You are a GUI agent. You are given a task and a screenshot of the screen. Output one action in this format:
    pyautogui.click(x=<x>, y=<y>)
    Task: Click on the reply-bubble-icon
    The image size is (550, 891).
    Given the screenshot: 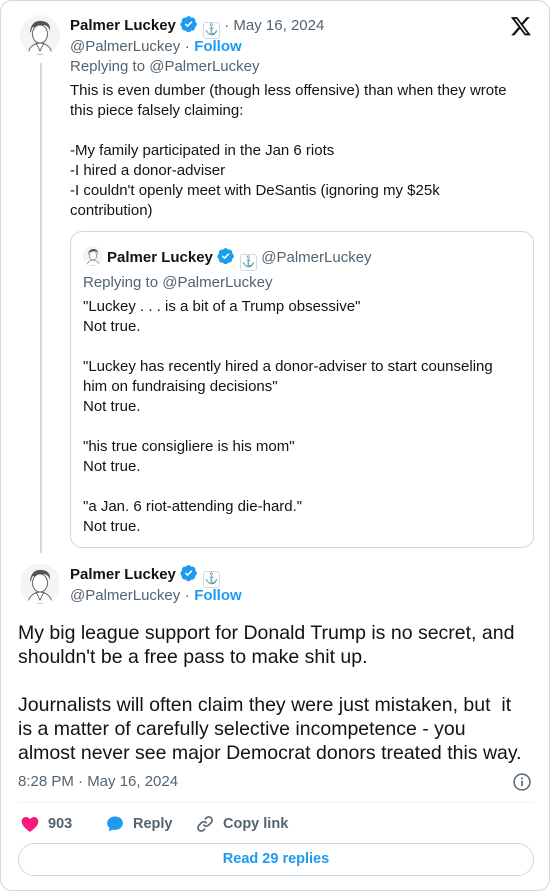 What is the action you would take?
    pyautogui.click(x=115, y=824)
    